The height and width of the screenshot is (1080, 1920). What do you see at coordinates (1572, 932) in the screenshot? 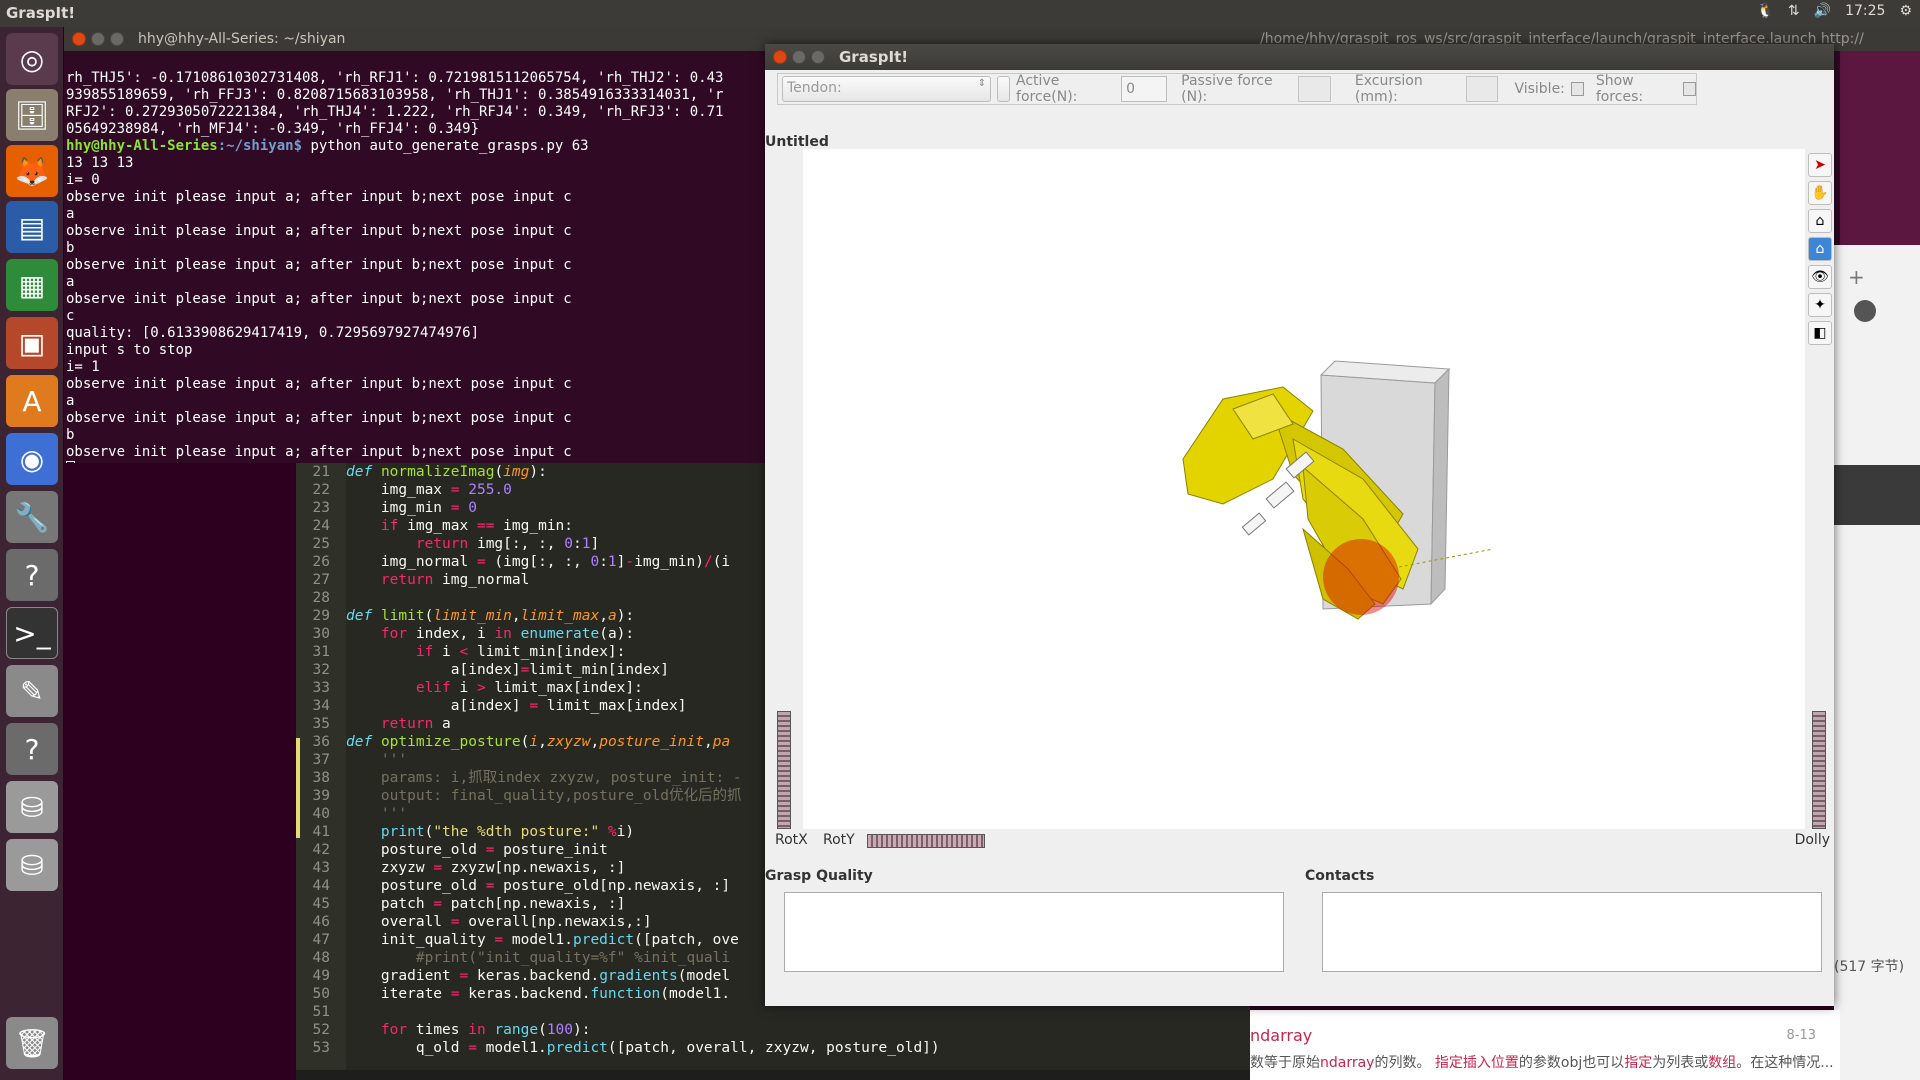
I see `contacts-list` at bounding box center [1572, 932].